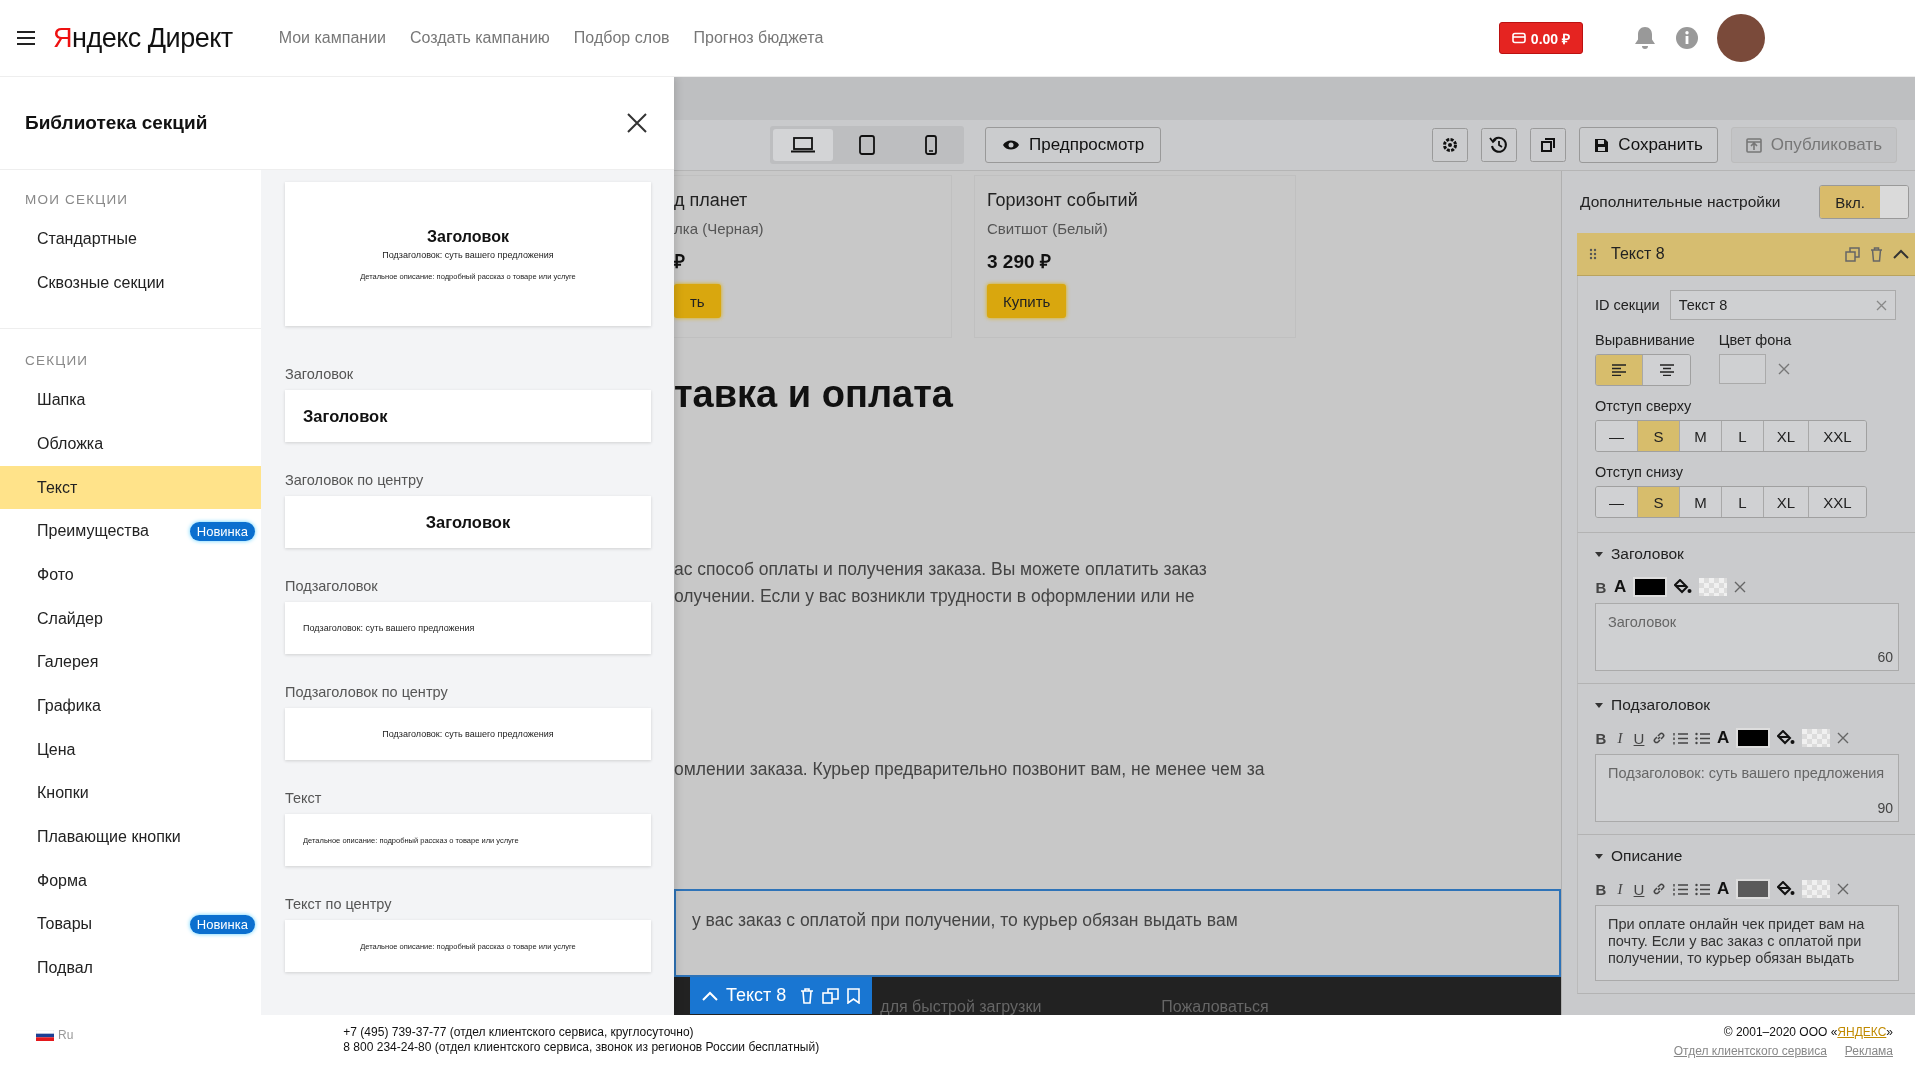 Image resolution: width=1915 pixels, height=1073 pixels. Describe the element at coordinates (758, 38) in the screenshot. I see `nav-link: Прогноз бюджета` at that location.